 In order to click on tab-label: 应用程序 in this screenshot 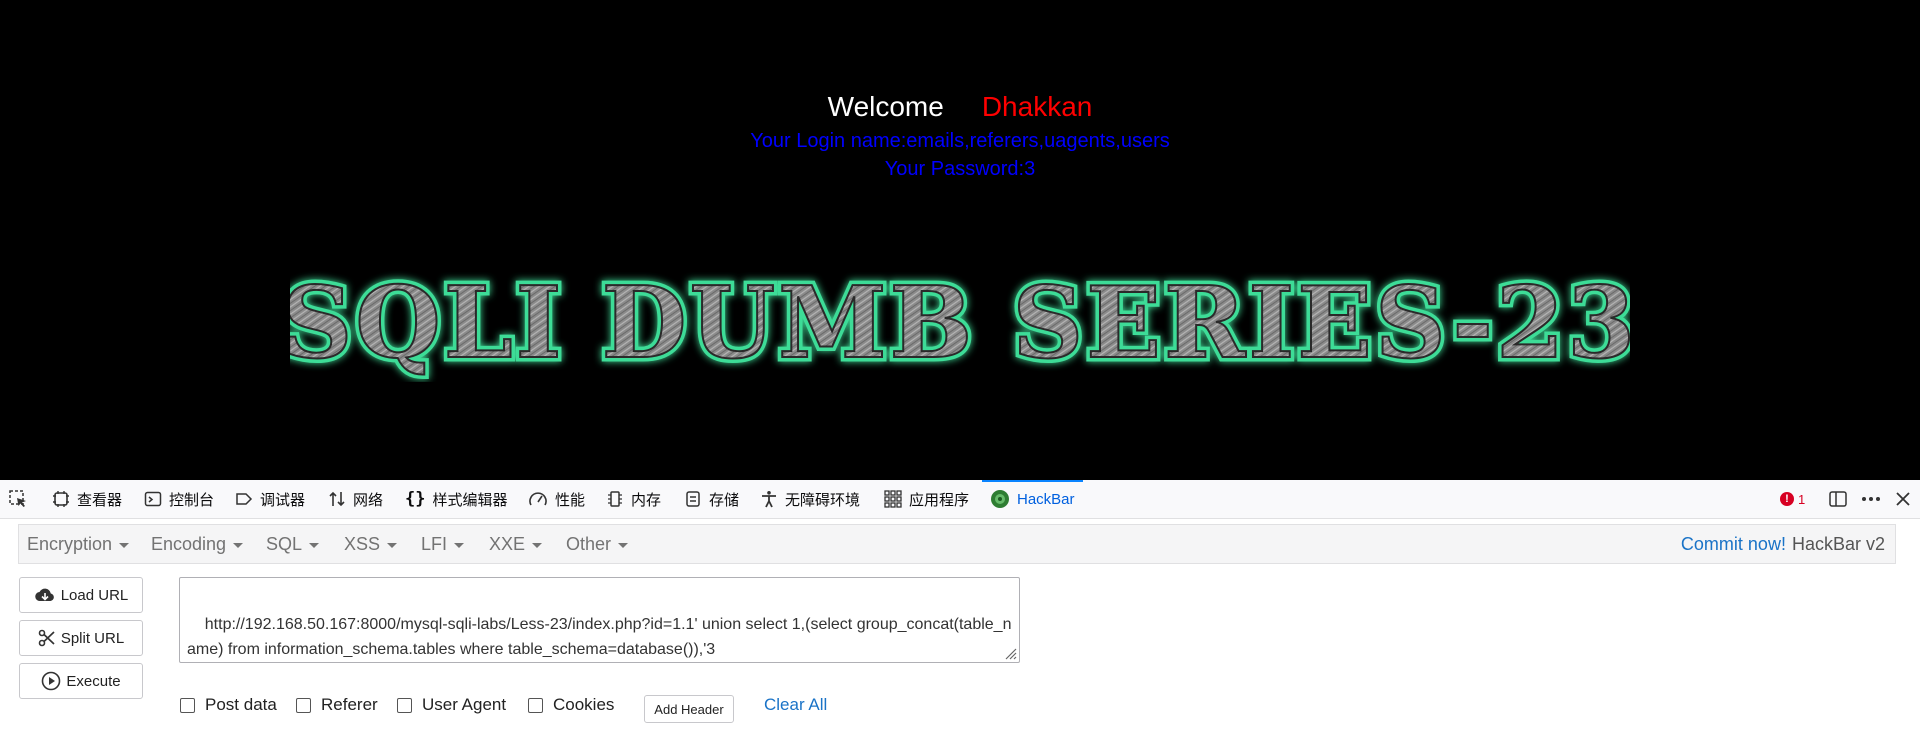, I will do `click(939, 500)`.